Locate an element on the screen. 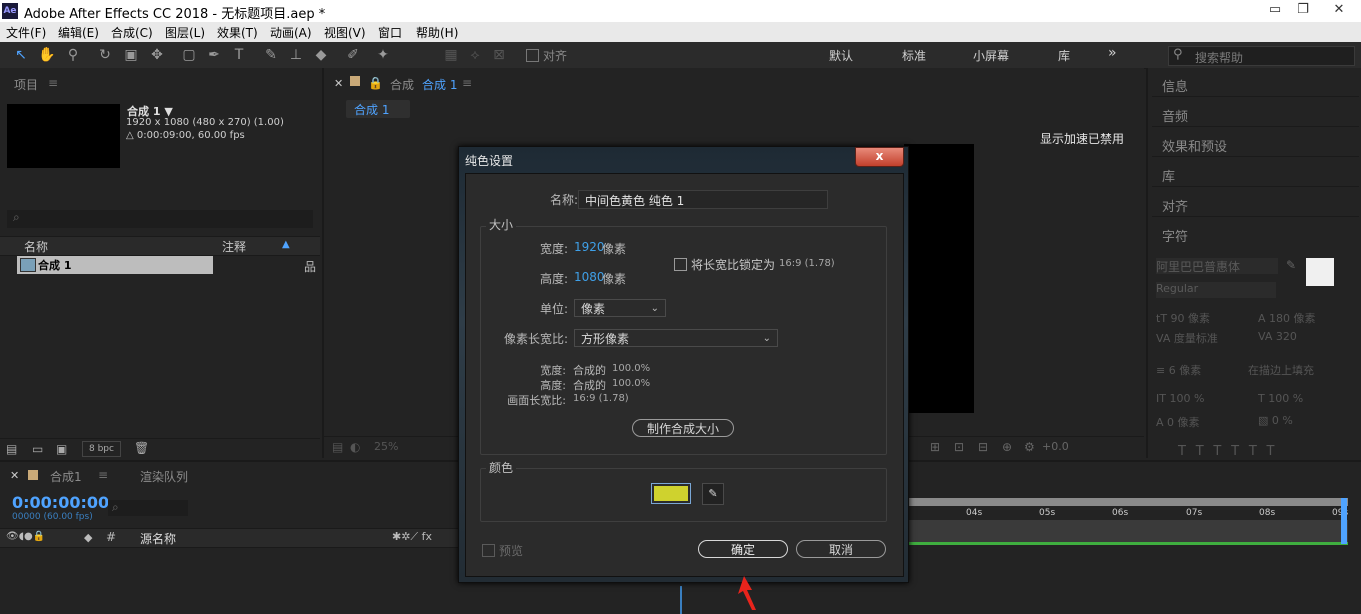 The width and height of the screenshot is (1361, 614). region-icon: ⊟ is located at coordinates (983, 447).